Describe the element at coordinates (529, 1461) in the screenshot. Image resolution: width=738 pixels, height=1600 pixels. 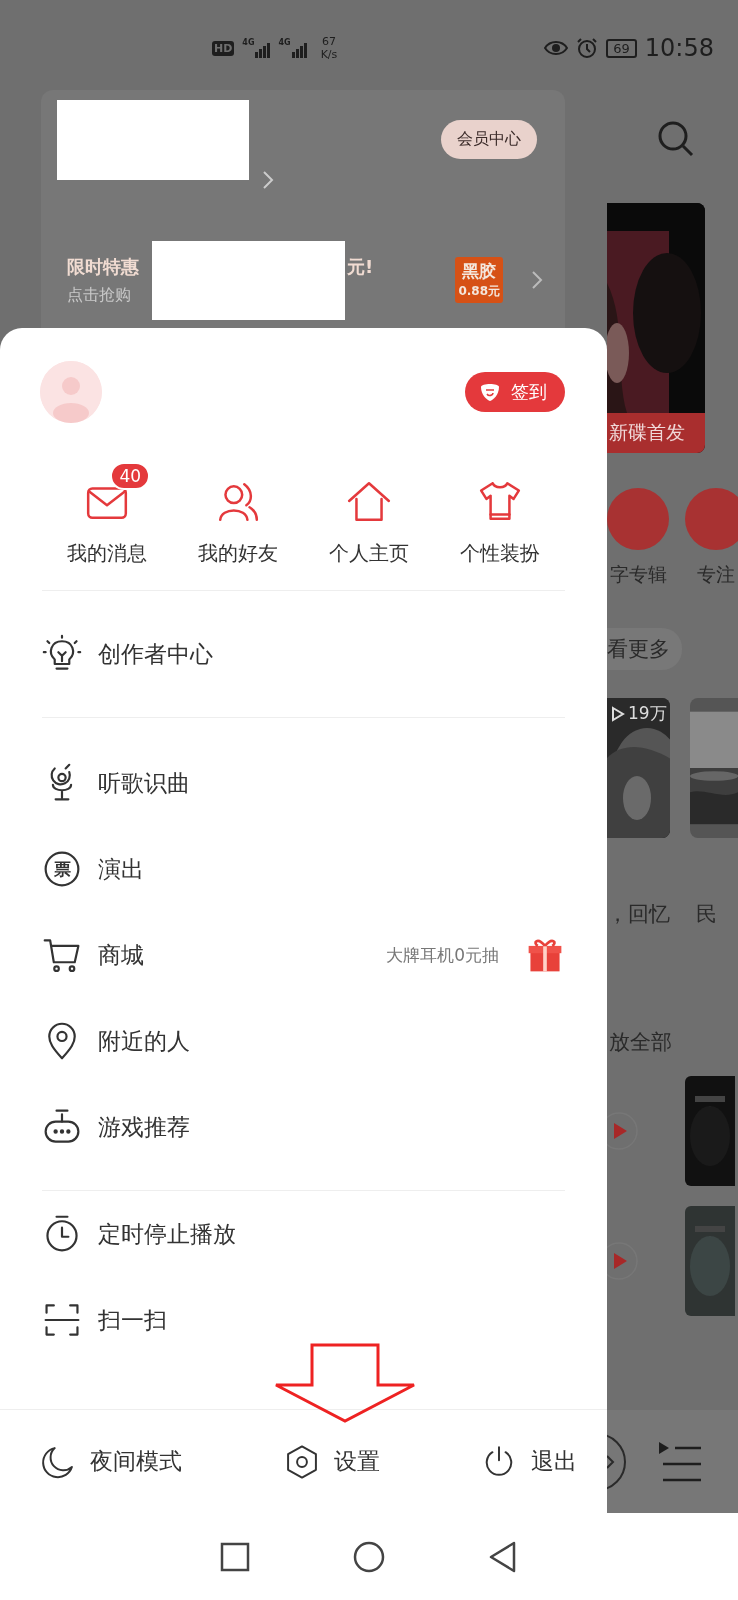
I see `footer-action: 退出` at that location.